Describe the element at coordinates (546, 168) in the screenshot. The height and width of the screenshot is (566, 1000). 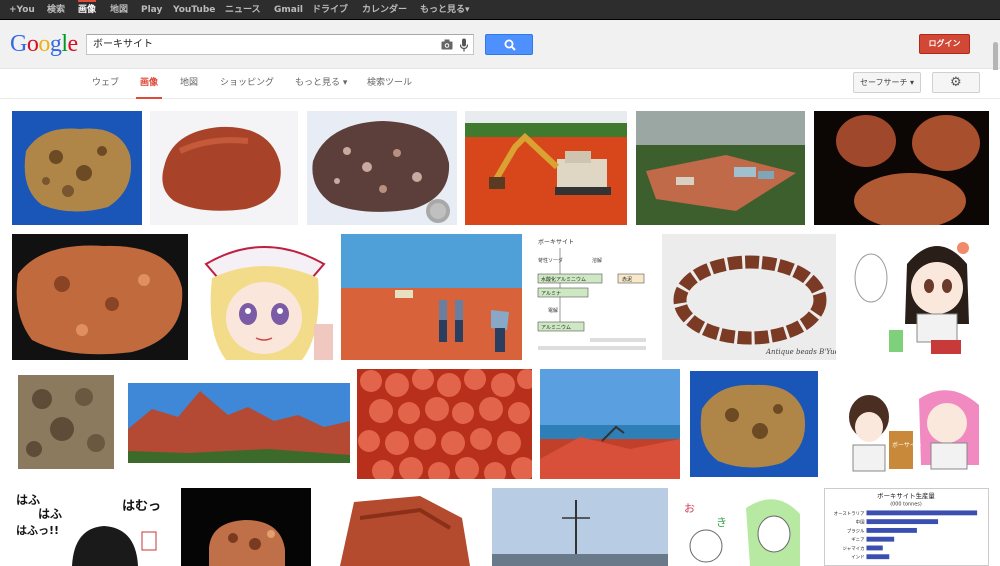
I see `image-result-mining-excavator` at that location.